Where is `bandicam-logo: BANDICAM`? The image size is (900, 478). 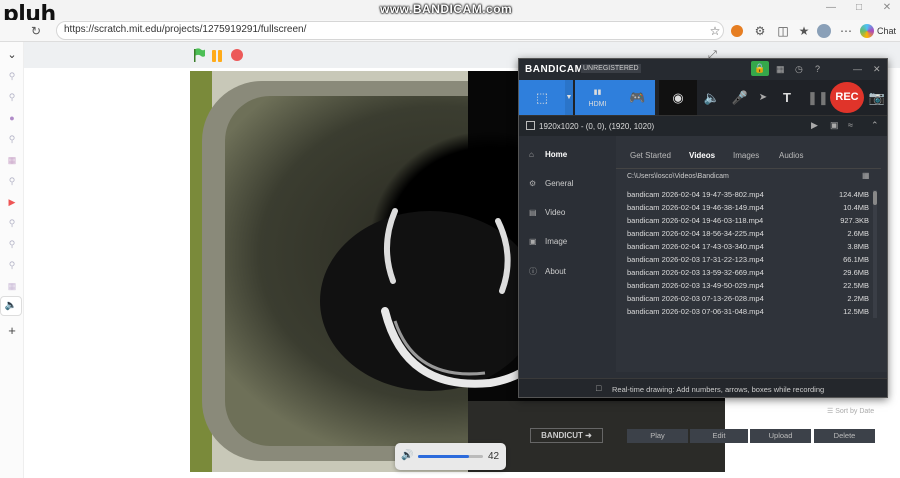
bandicam-logo: BANDICAM is located at coordinates (554, 69).